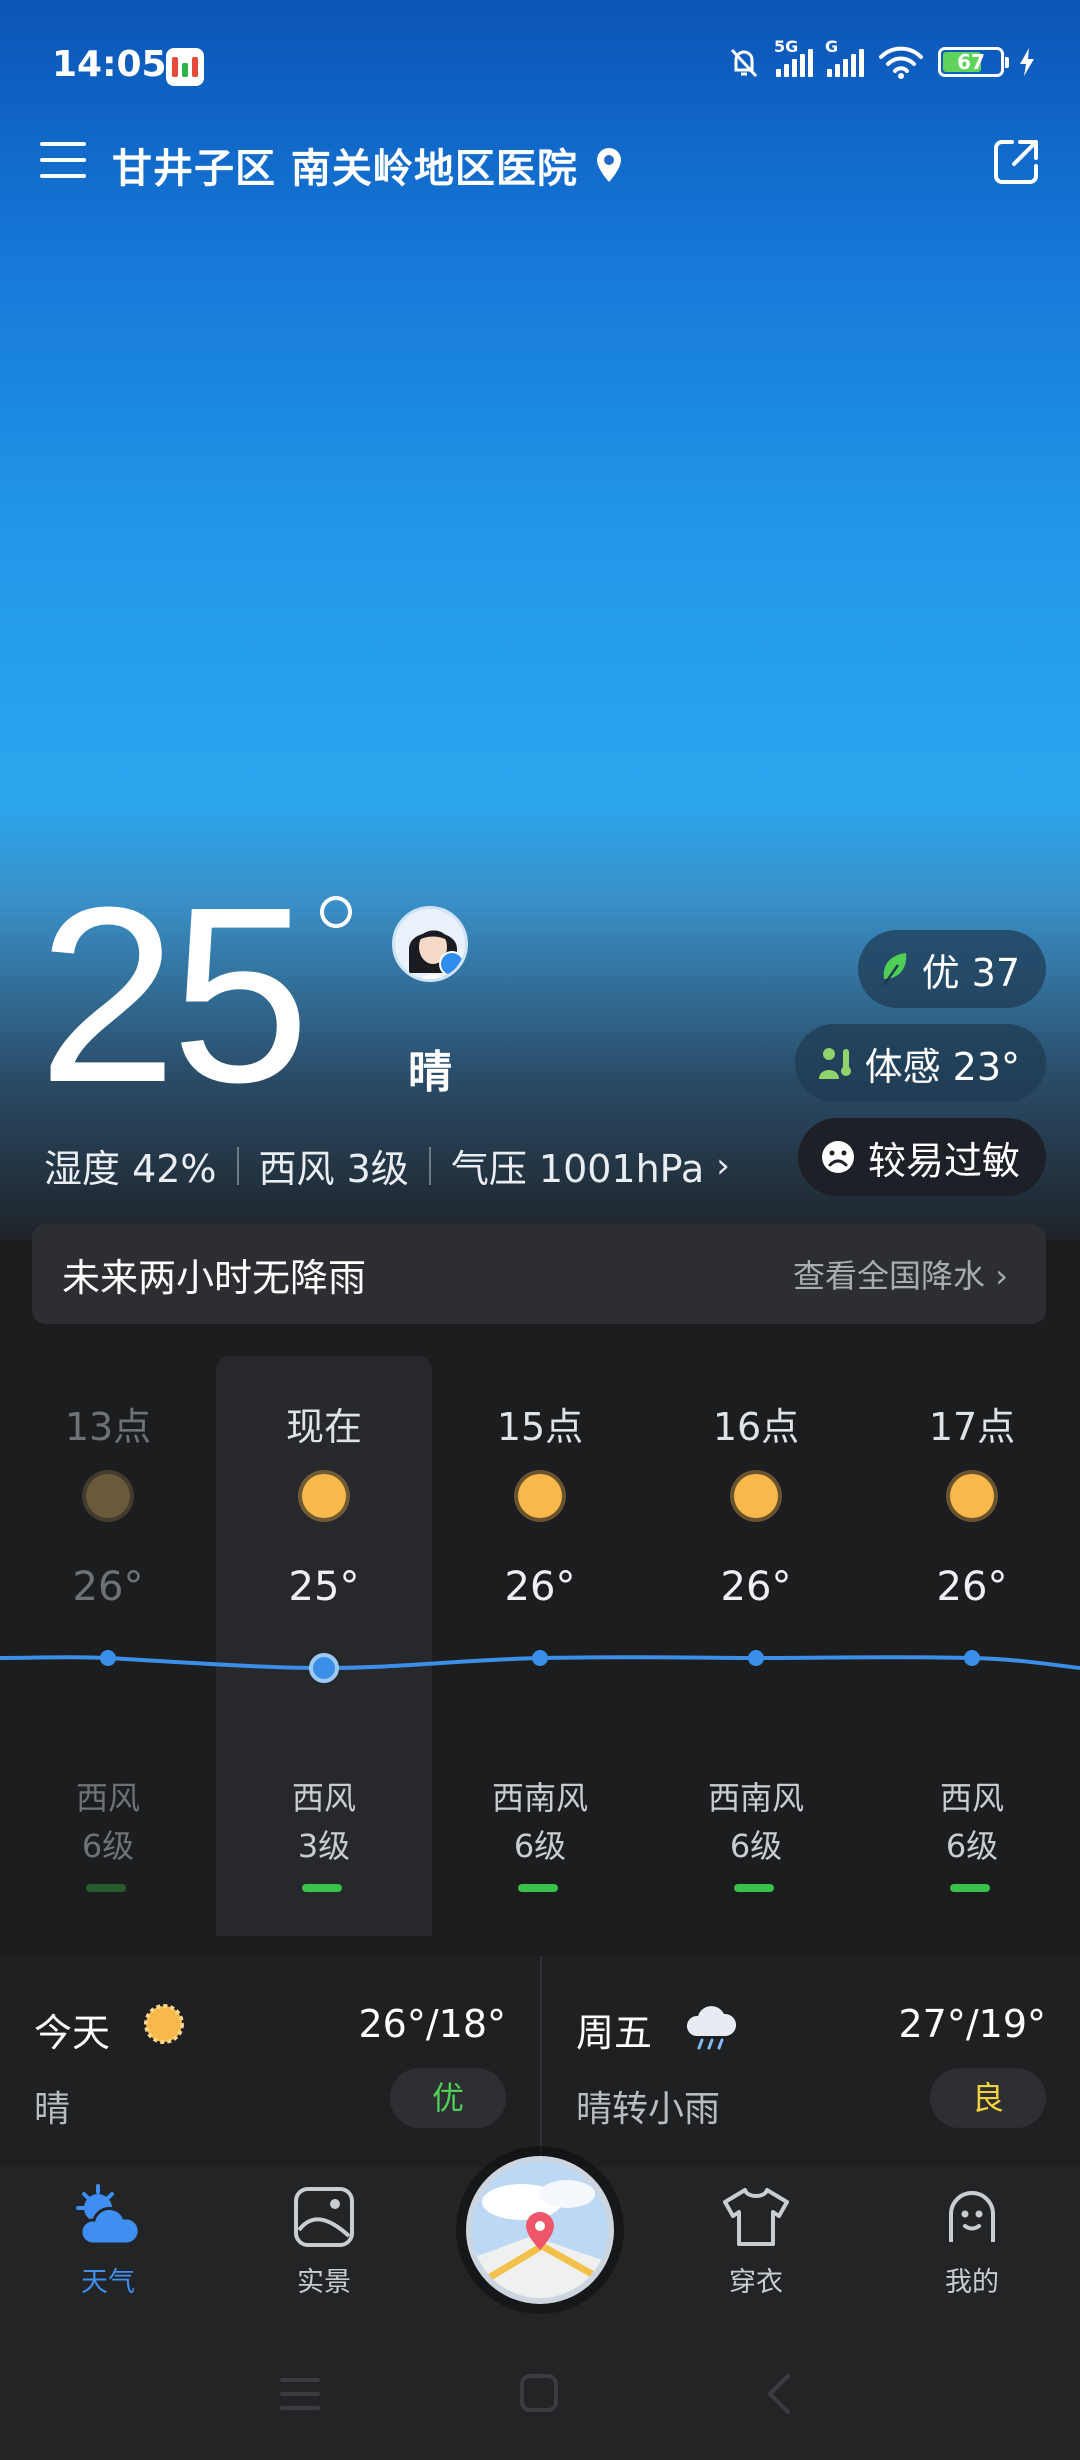 This screenshot has height=2460, width=1080. What do you see at coordinates (324, 1846) in the screenshot?
I see `wind-level: 3级` at bounding box center [324, 1846].